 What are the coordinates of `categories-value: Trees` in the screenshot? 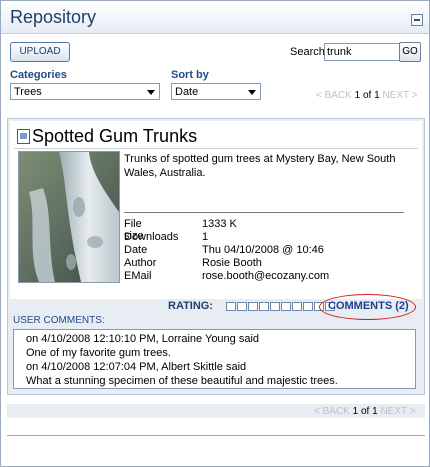 It's located at (28, 92).